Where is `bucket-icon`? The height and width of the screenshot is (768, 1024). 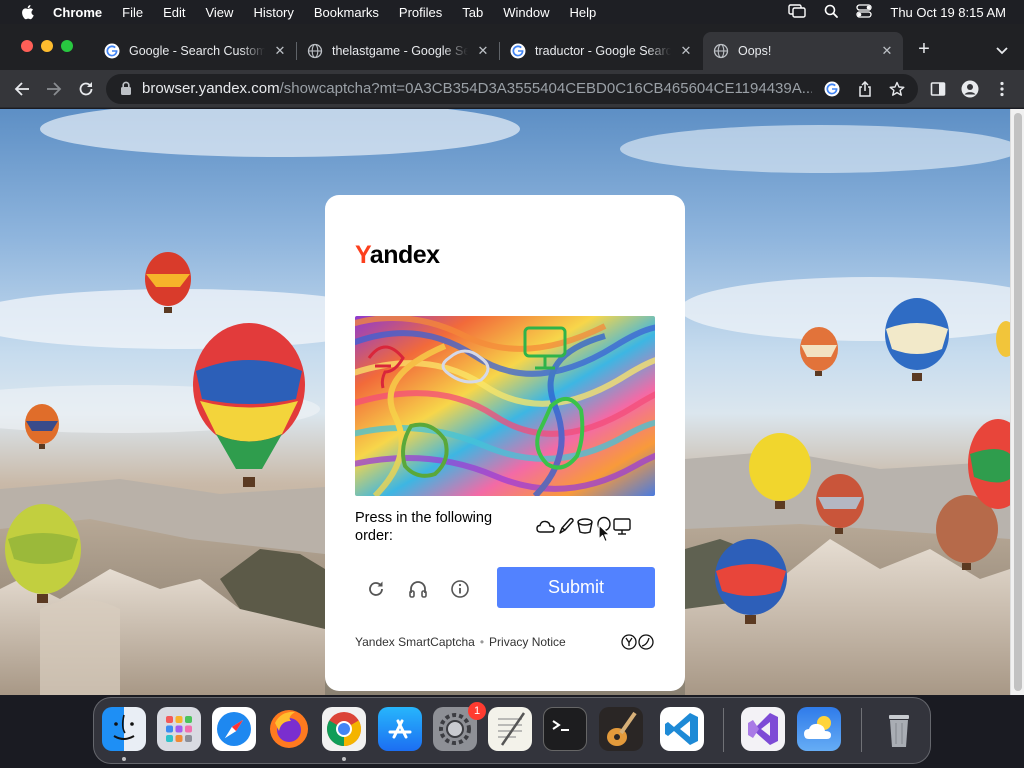 bucket-icon is located at coordinates (585, 526).